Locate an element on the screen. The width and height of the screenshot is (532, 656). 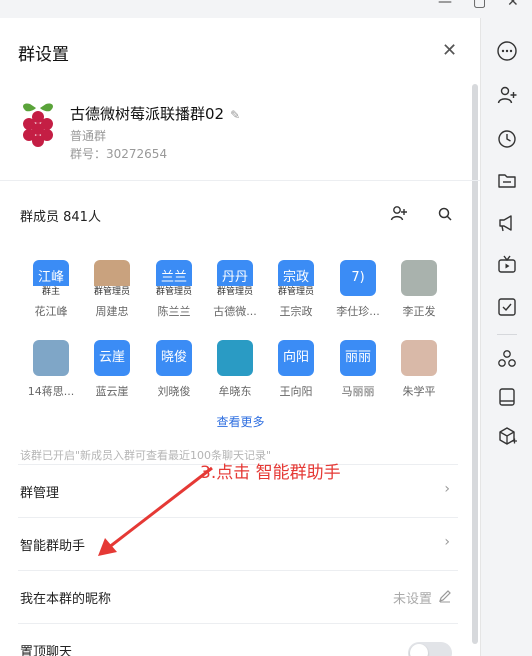
members-header: 群成员 841人 is located at coordinates (60, 217).